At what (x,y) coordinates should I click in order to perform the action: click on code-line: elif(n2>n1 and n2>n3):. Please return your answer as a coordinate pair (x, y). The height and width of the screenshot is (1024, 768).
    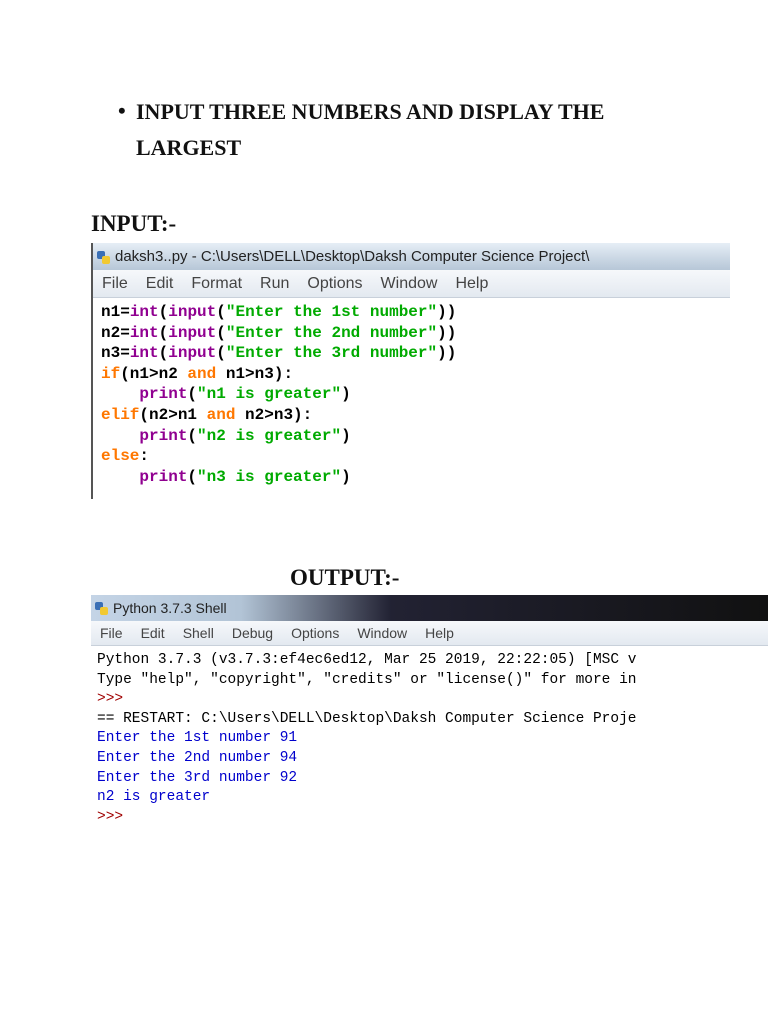
    Looking at the image, I should click on (415, 415).